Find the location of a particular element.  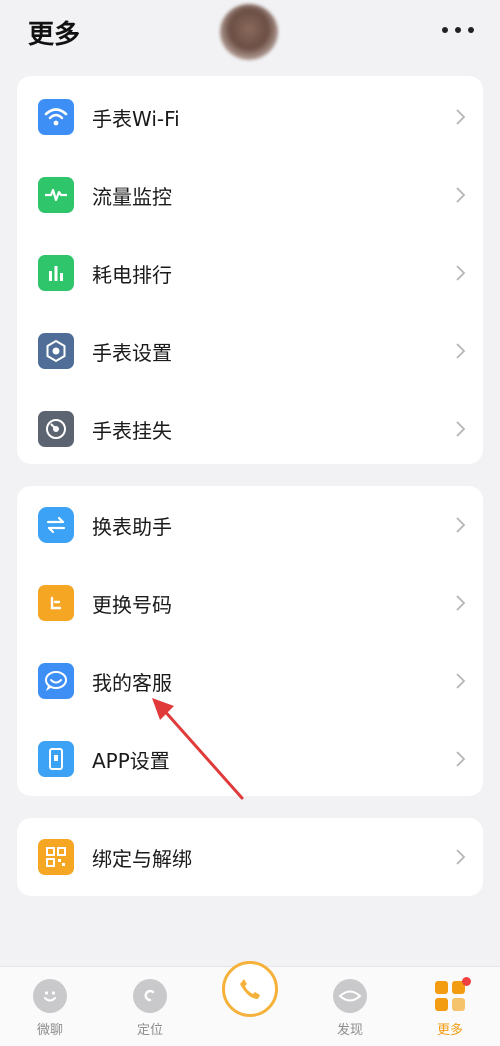

top-bar: 更多 is located at coordinates (250, 32).